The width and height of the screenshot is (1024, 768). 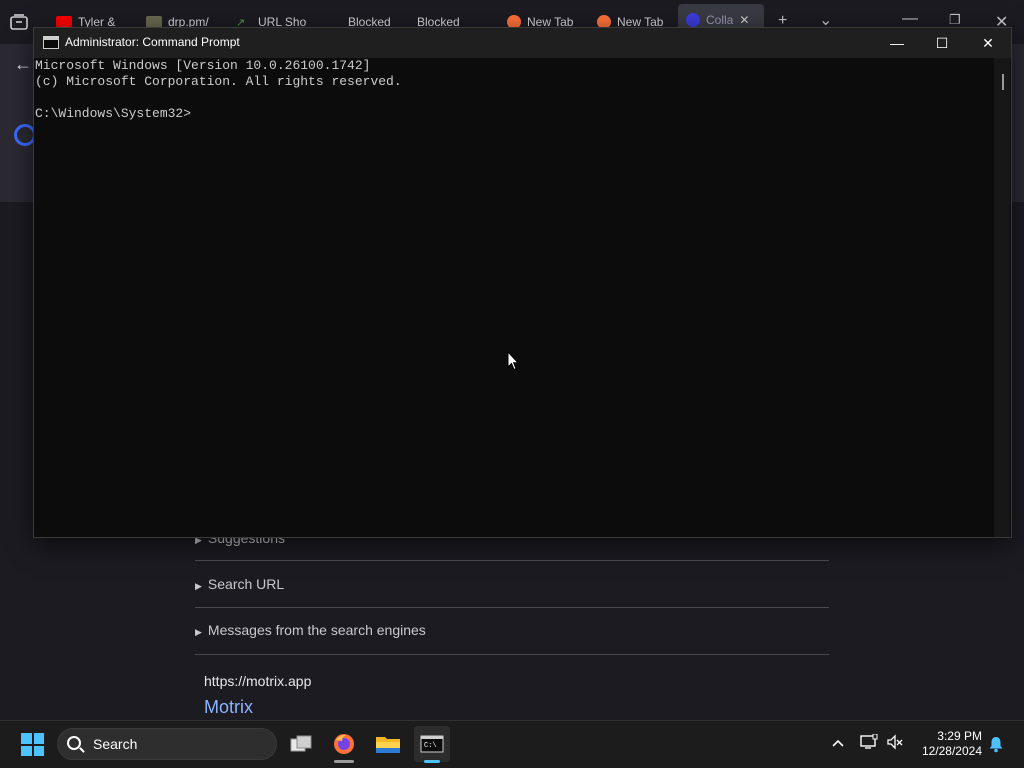 I want to click on result-title-link: Motrix, so click(x=228, y=707).